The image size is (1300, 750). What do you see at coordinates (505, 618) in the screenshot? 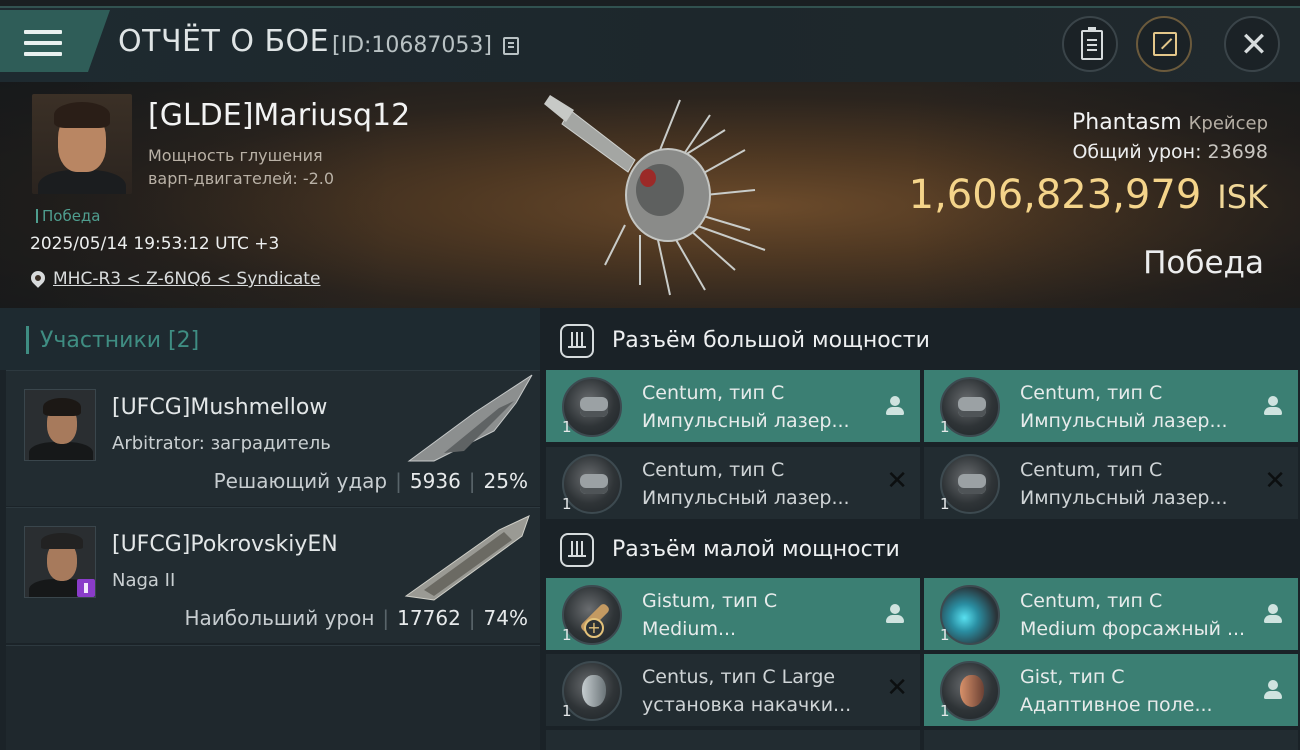
I see `participant-percent: 74%` at bounding box center [505, 618].